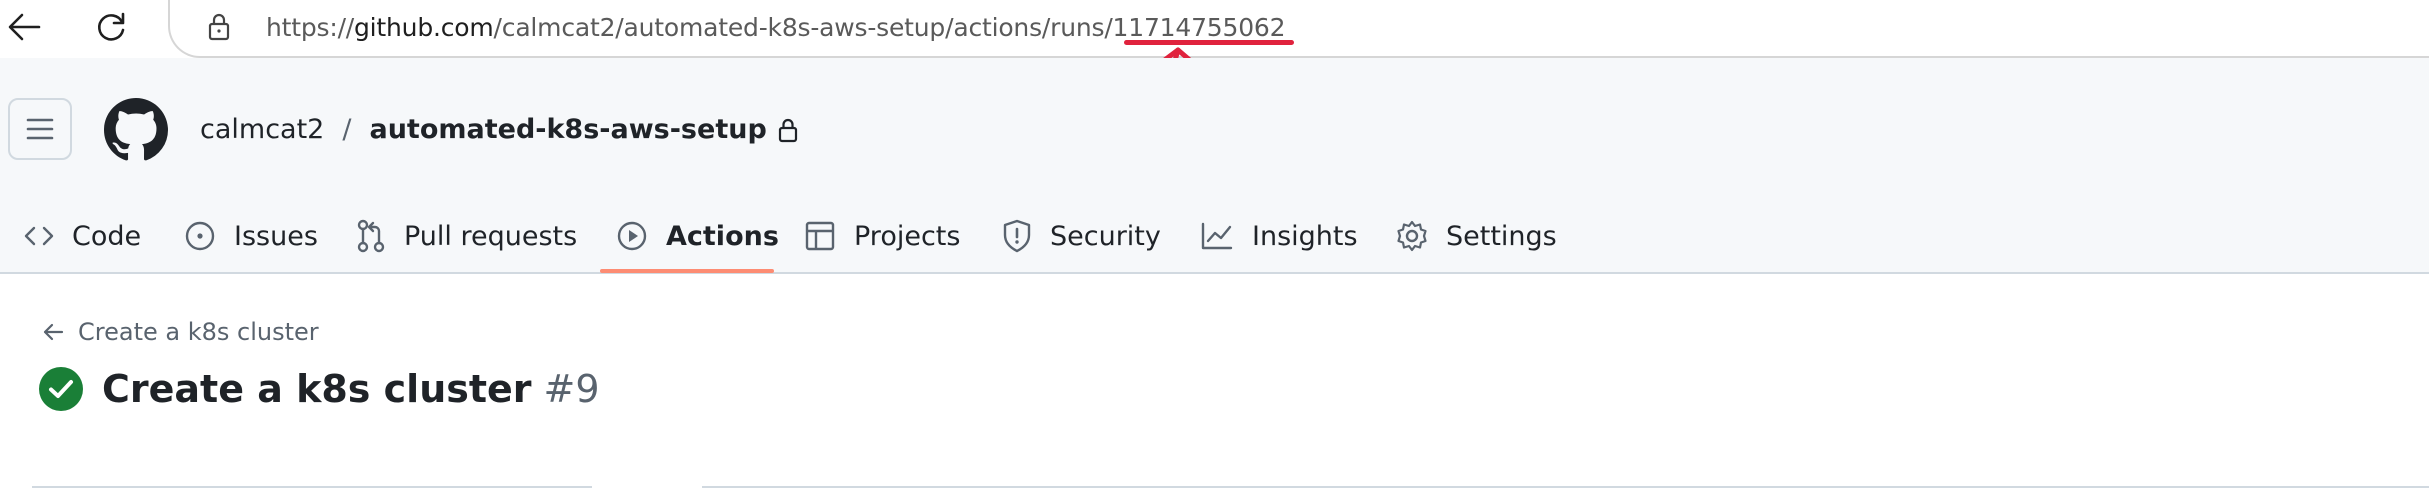  Describe the element at coordinates (276, 236) in the screenshot. I see `tab-label: Issues` at that location.